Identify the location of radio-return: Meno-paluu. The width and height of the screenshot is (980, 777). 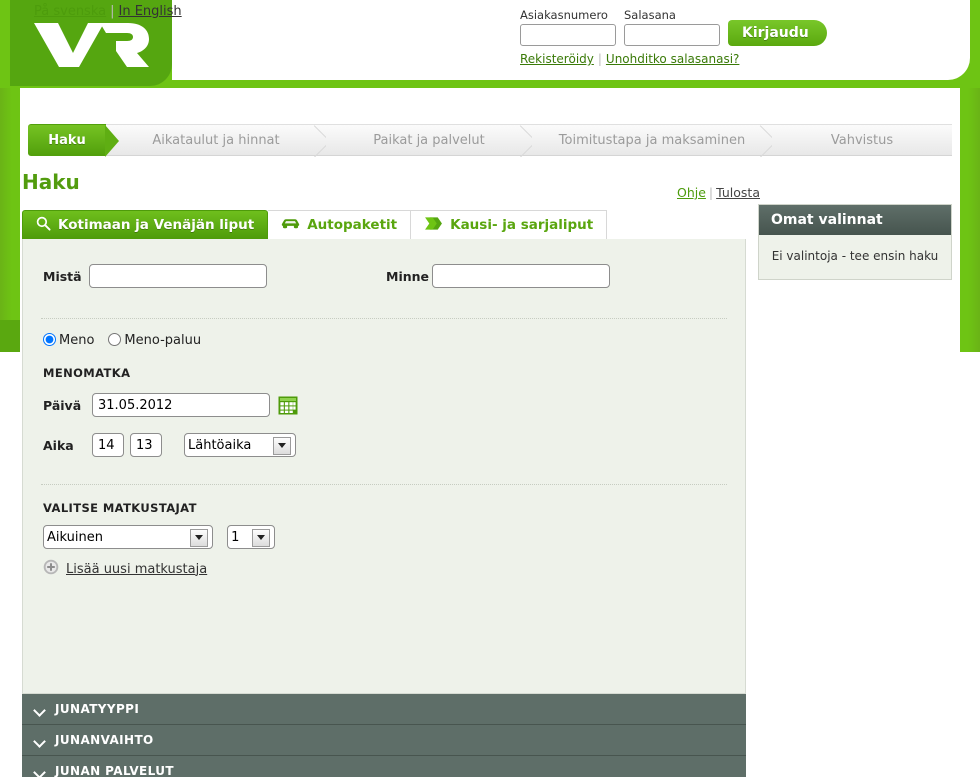
(154, 340).